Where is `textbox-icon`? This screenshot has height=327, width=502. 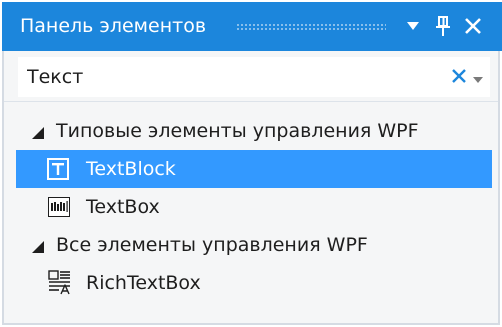 textbox-icon is located at coordinates (59, 207).